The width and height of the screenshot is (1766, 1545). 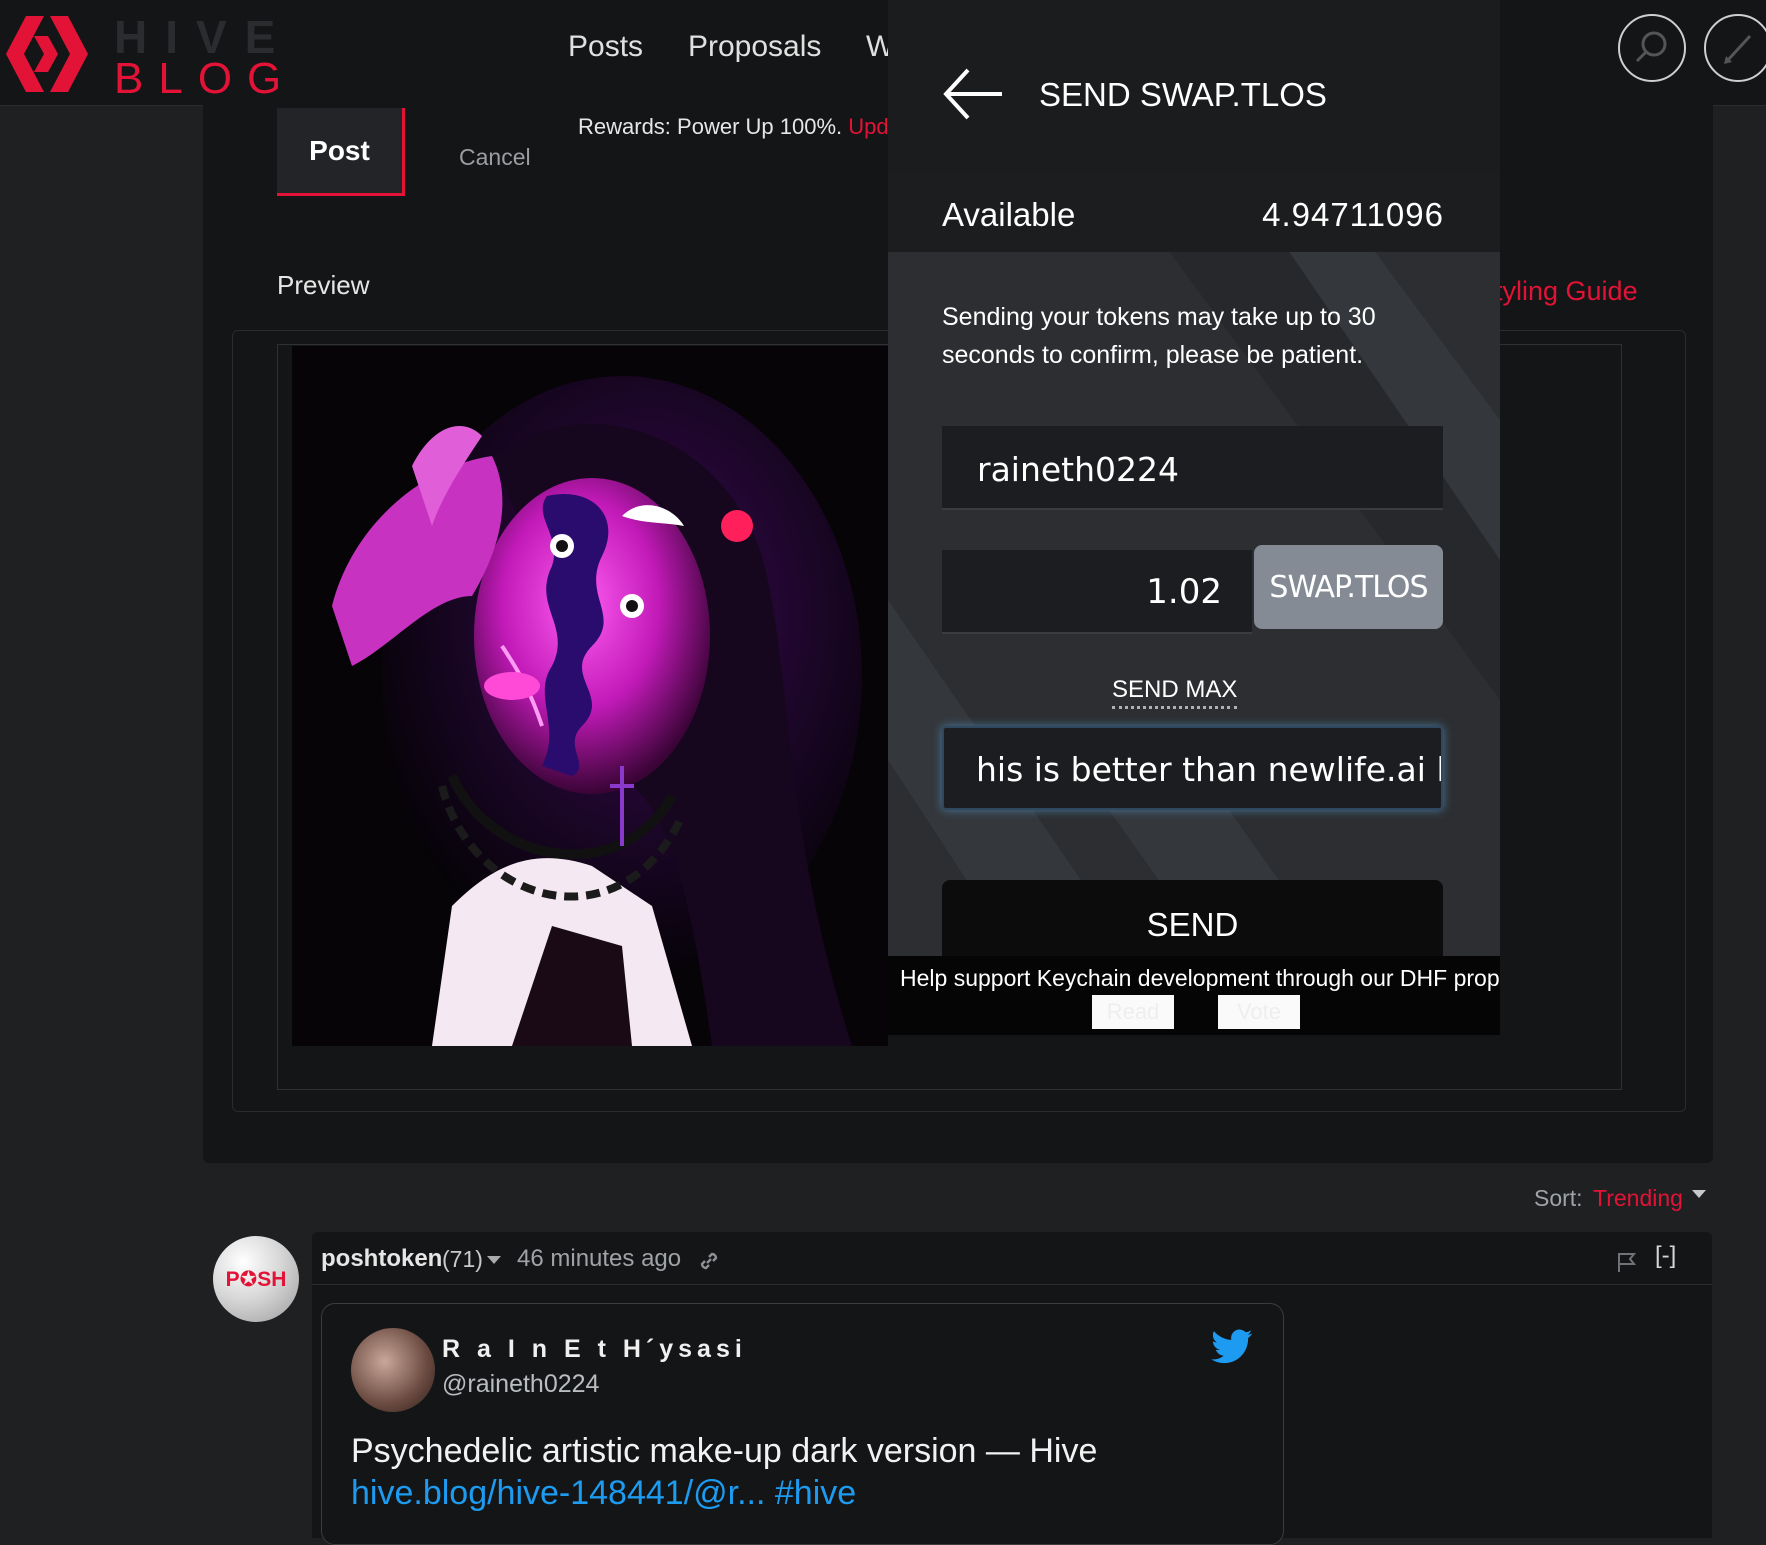 What do you see at coordinates (1192, 468) in the screenshot?
I see `recipient-input: raineth0224` at bounding box center [1192, 468].